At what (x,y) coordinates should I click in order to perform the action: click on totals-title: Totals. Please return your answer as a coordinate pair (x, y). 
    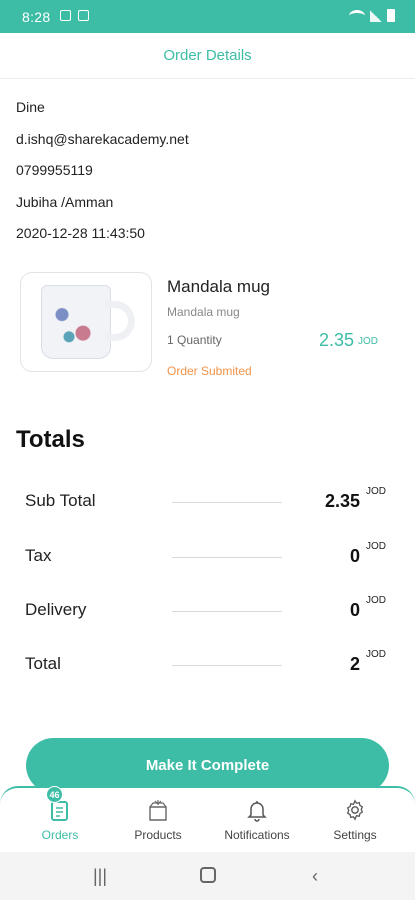
    Looking at the image, I should click on (50, 439).